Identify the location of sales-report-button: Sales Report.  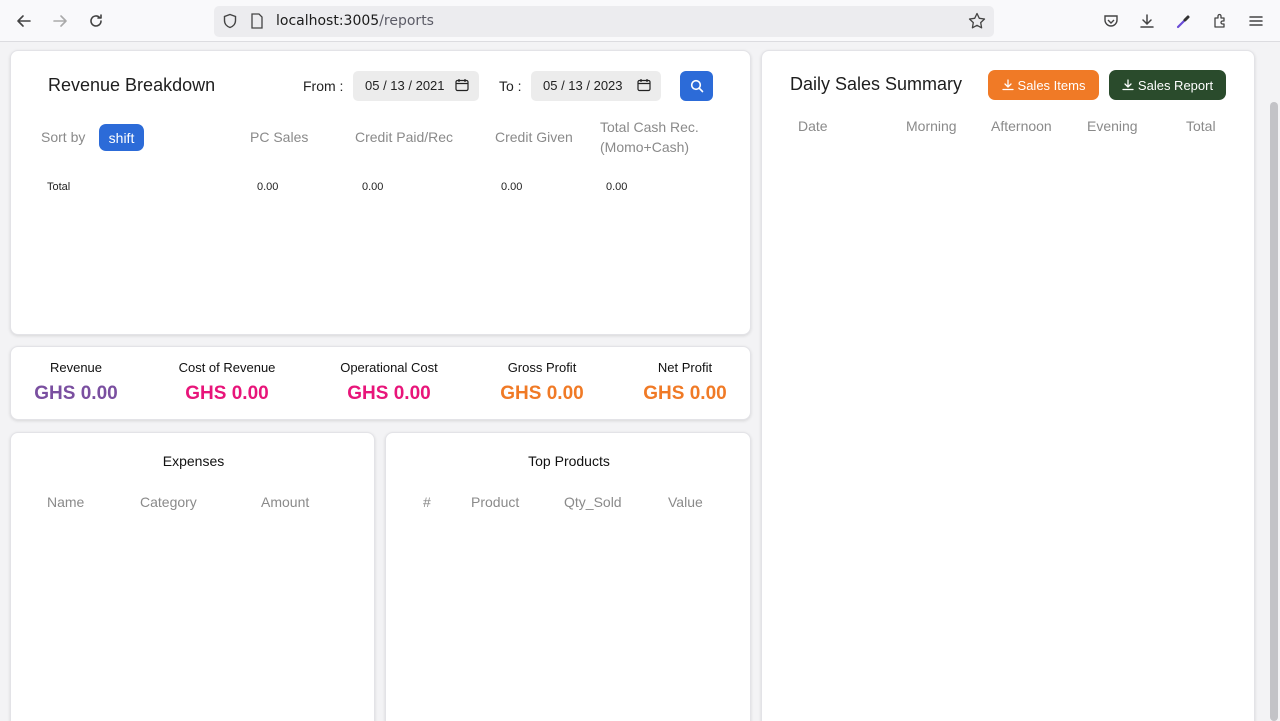
(1167, 85).